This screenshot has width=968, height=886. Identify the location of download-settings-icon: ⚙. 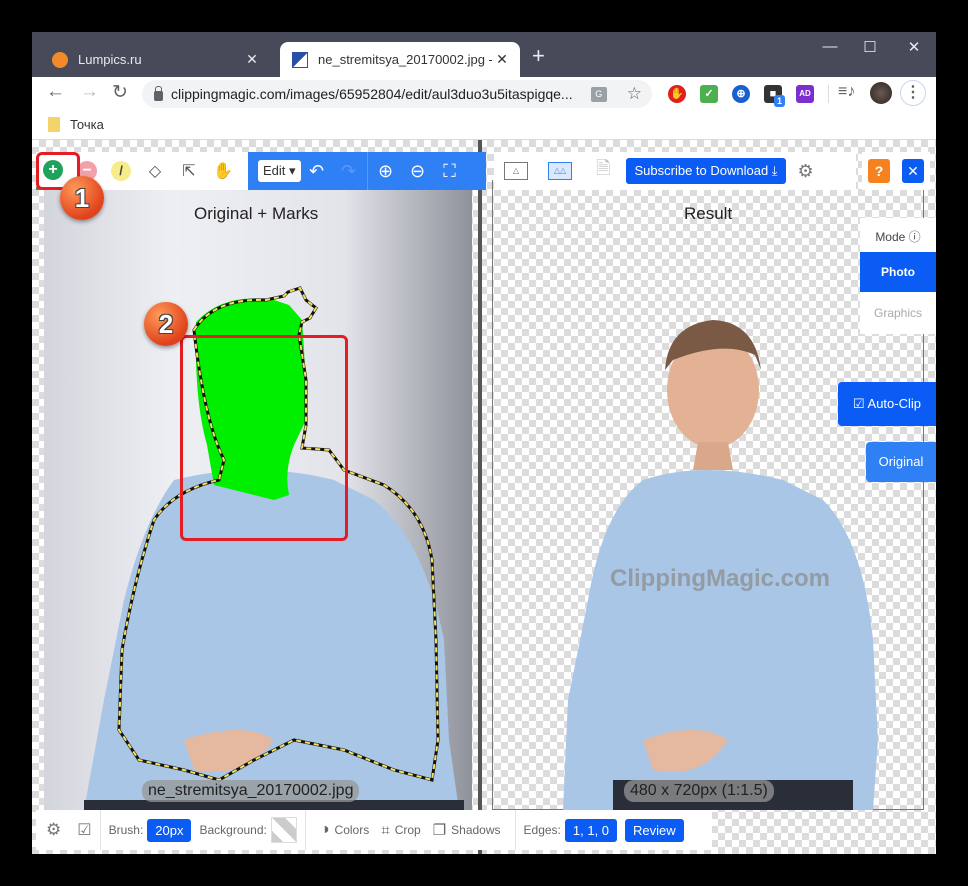
(806, 171).